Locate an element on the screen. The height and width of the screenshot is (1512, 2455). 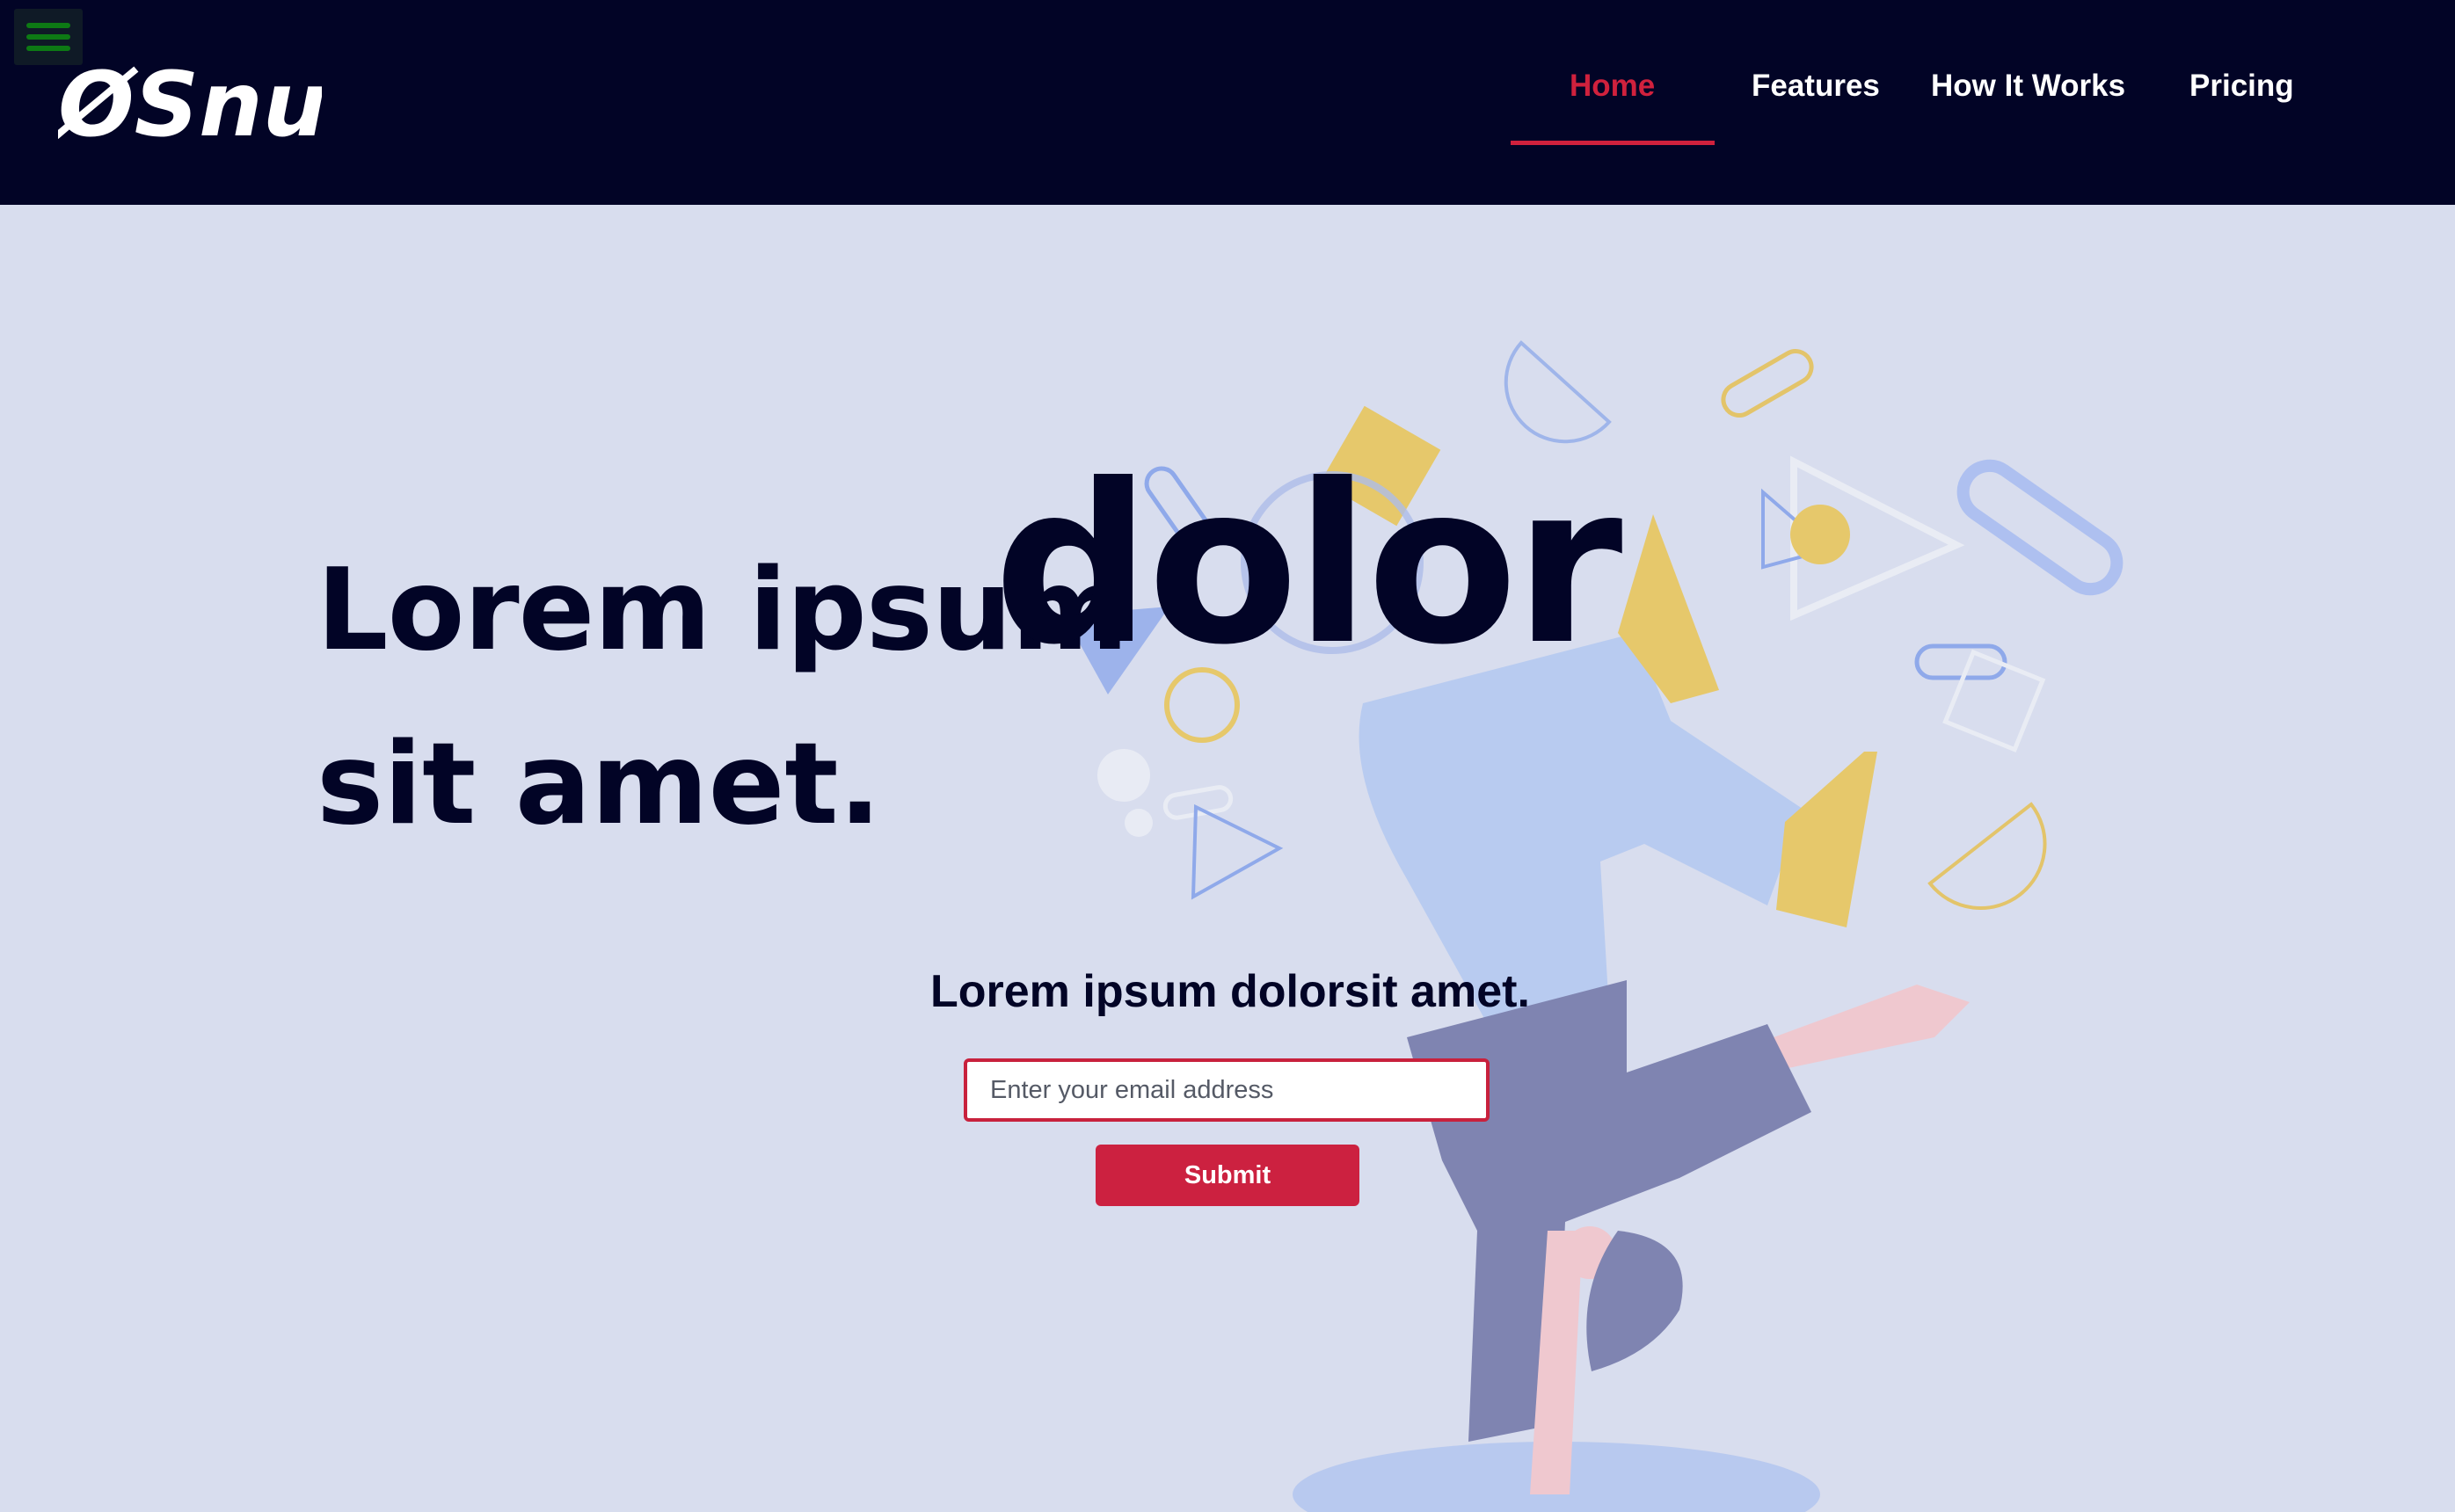
signup-subtitle: Lorem ipsum dolorsit amet. is located at coordinates (1230, 992).